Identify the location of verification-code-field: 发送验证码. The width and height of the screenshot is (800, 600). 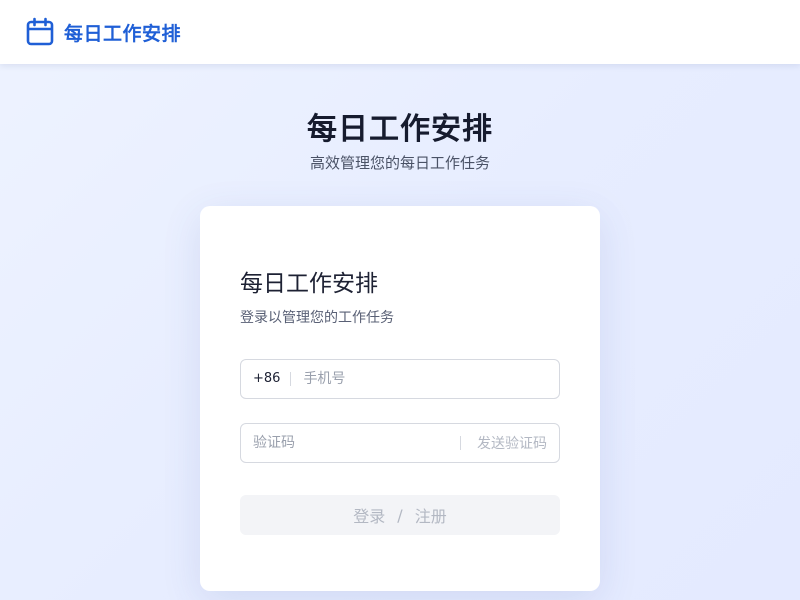
(400, 443).